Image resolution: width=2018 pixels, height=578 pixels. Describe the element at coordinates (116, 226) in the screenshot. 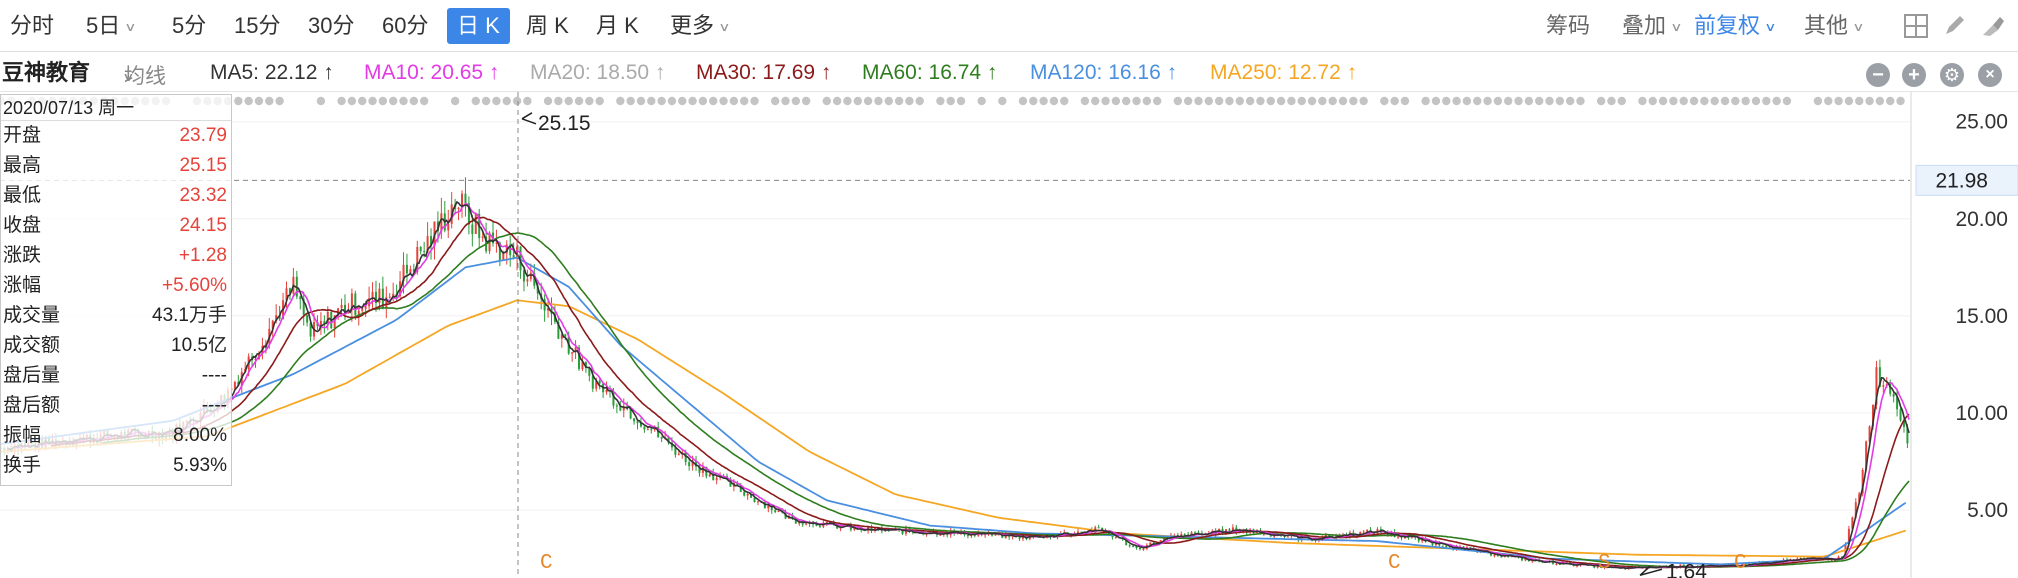

I see `info-row: 收盘 24.15` at that location.